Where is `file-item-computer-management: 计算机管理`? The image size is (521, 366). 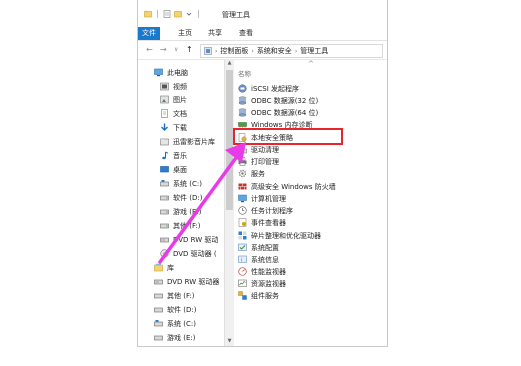 file-item-computer-management: 计算机管理 is located at coordinates (262, 198).